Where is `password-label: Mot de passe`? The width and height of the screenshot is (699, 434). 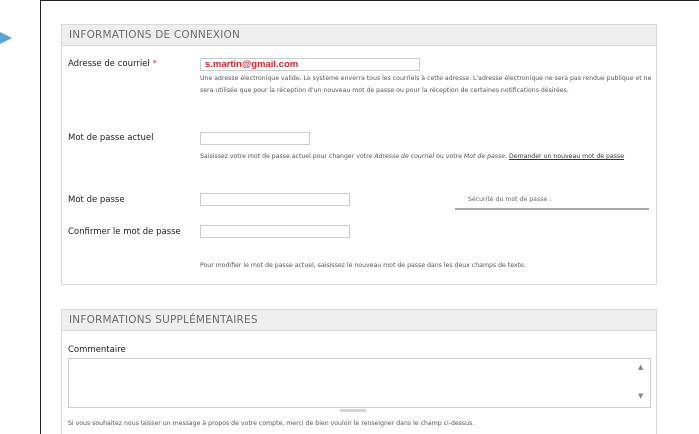 password-label: Mot de passe is located at coordinates (96, 200).